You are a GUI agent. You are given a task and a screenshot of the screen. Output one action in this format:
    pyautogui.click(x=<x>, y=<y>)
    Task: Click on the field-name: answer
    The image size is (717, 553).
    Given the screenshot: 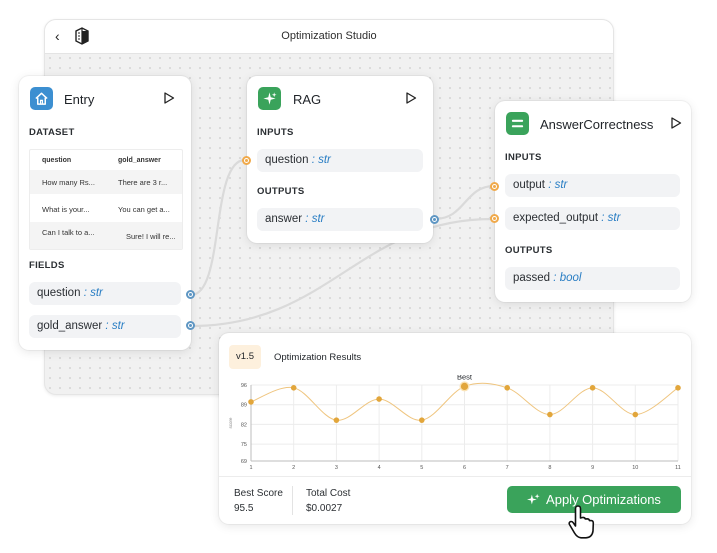 What is the action you would take?
    pyautogui.click(x=284, y=219)
    